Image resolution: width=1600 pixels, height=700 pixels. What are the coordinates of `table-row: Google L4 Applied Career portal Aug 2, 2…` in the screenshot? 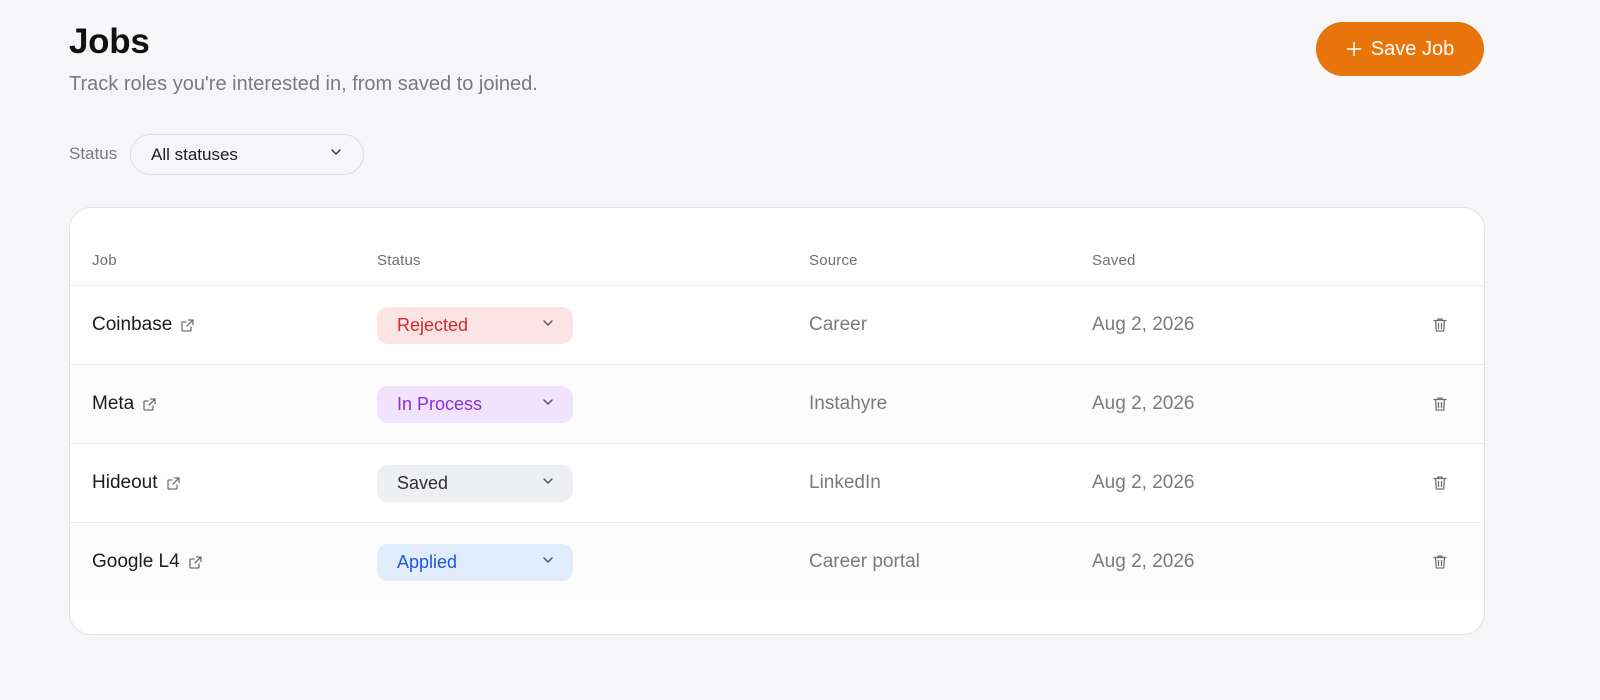 It's located at (777, 562).